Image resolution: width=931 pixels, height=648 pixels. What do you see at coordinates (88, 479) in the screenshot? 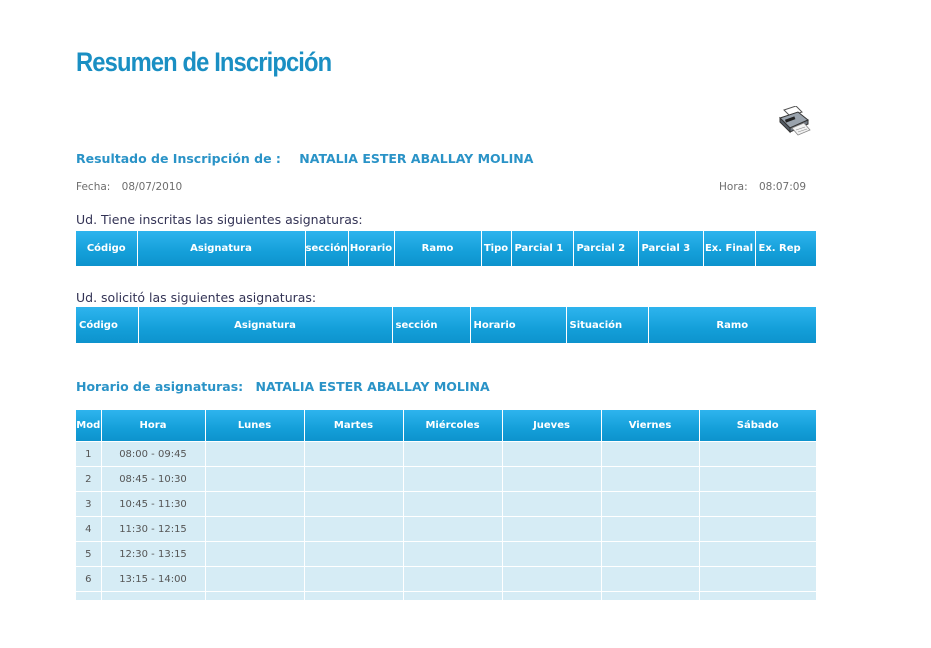
I see `schedule-mod: 2` at bounding box center [88, 479].